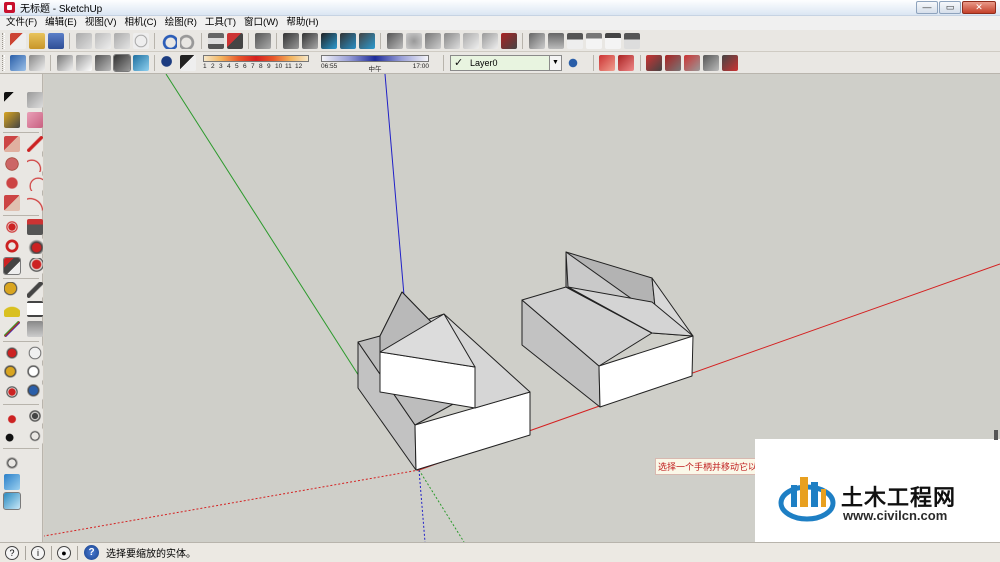 The image size is (1000, 562). What do you see at coordinates (36, 62) in the screenshot?
I see `back-edges-icon` at bounding box center [36, 62].